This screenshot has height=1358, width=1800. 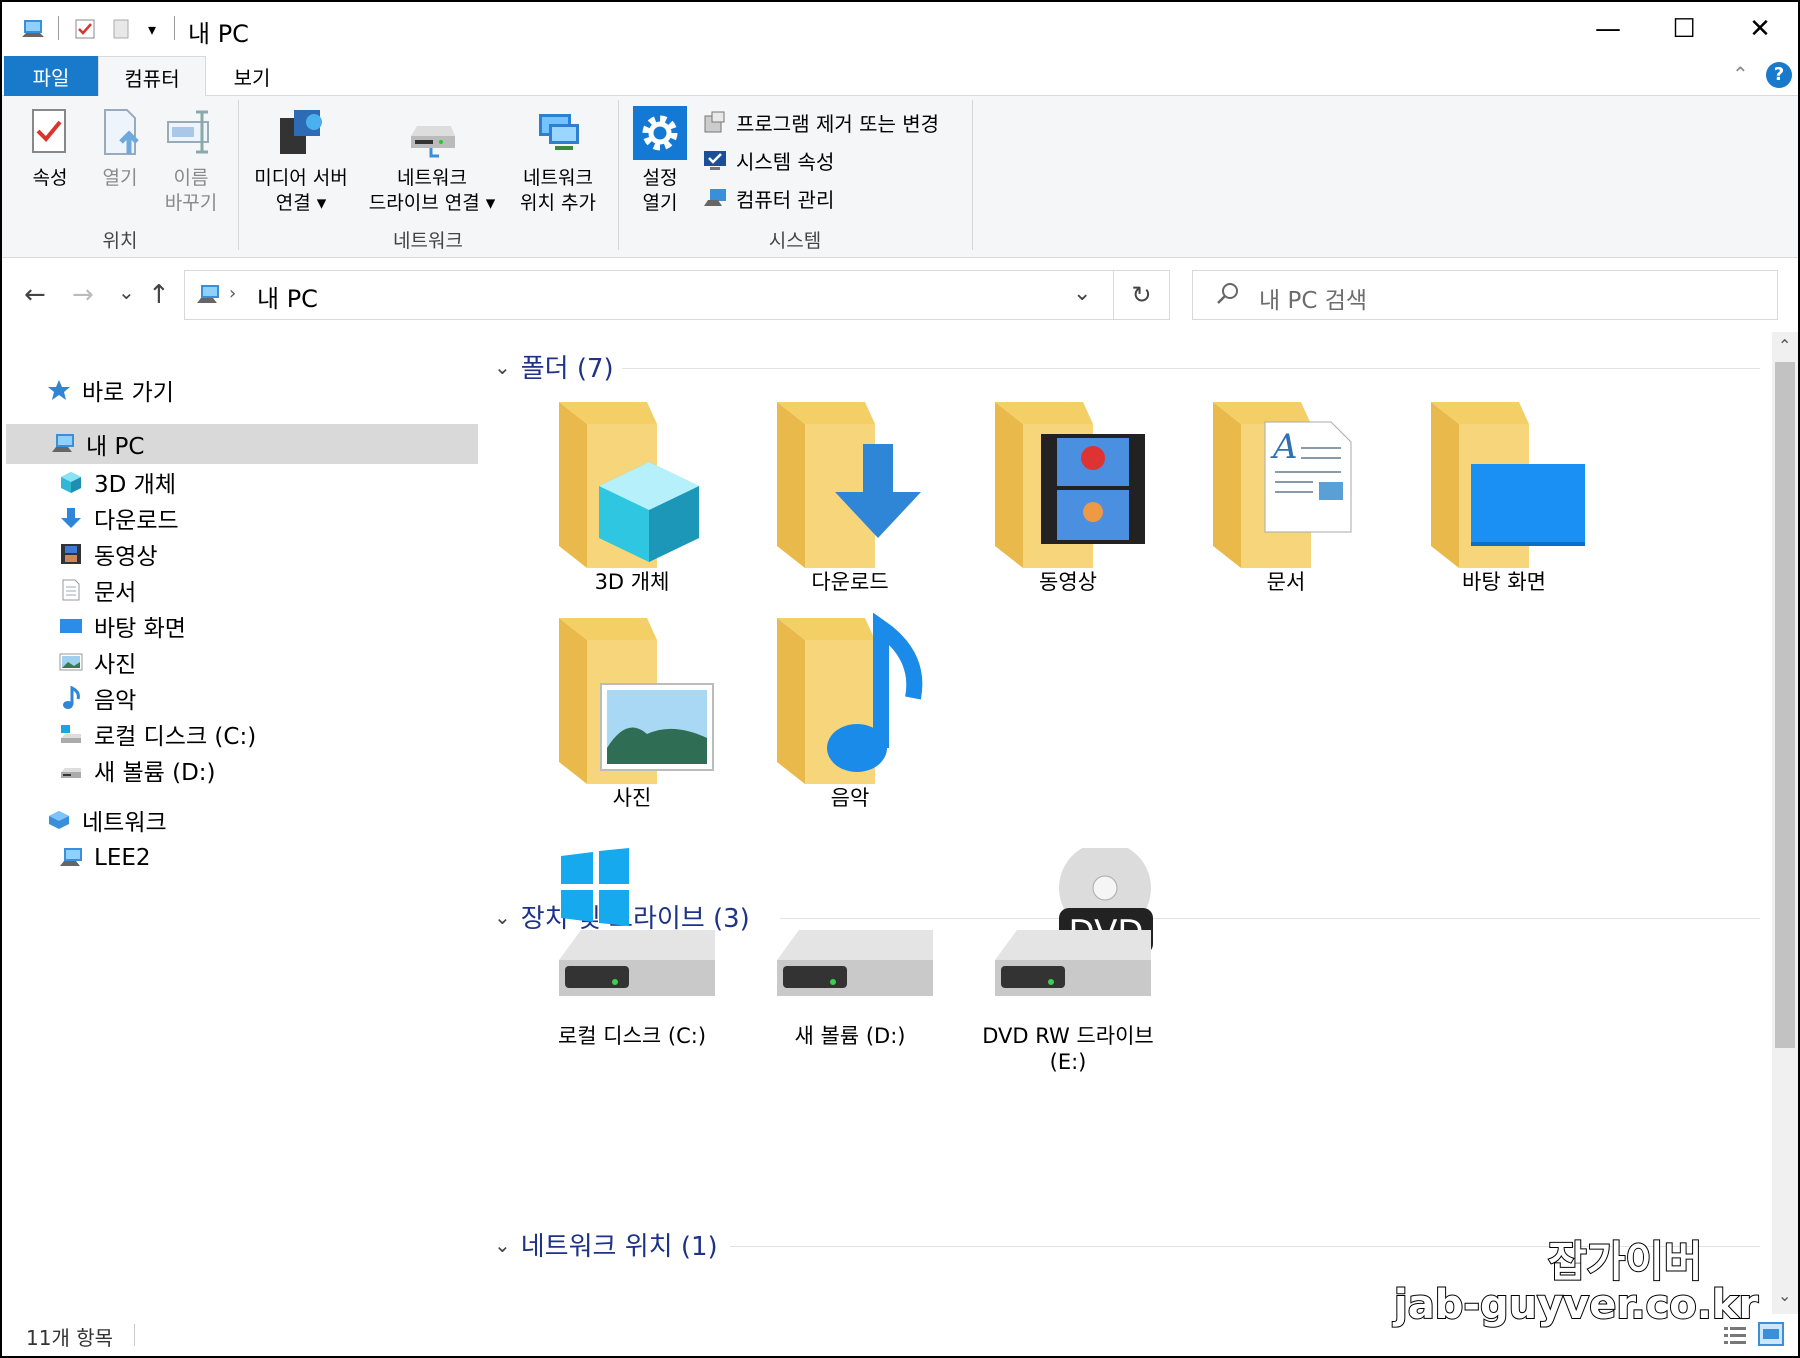 I want to click on drive-item: 로컬 디스크 (C:), so click(x=632, y=949).